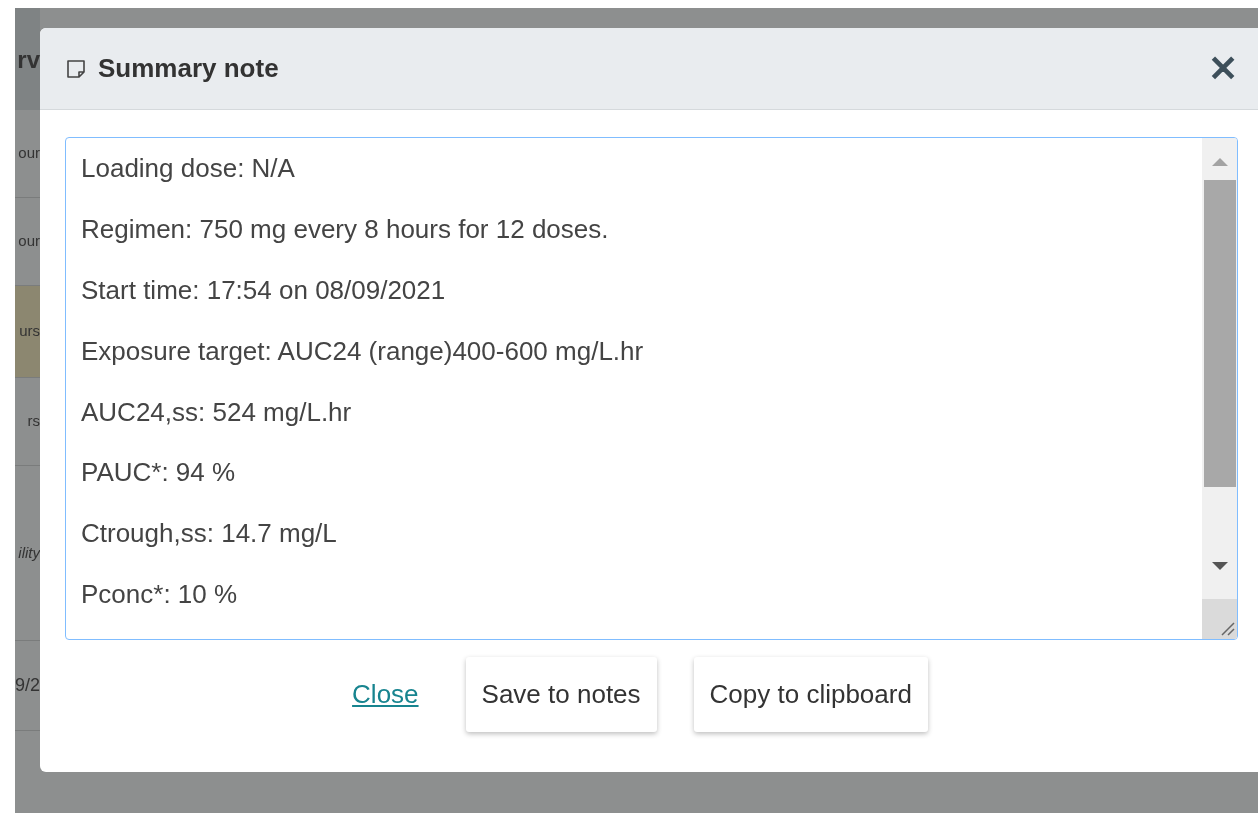  What do you see at coordinates (217, 412) in the screenshot?
I see `note-line: AUC24,ss: 524 mg/L.hr` at bounding box center [217, 412].